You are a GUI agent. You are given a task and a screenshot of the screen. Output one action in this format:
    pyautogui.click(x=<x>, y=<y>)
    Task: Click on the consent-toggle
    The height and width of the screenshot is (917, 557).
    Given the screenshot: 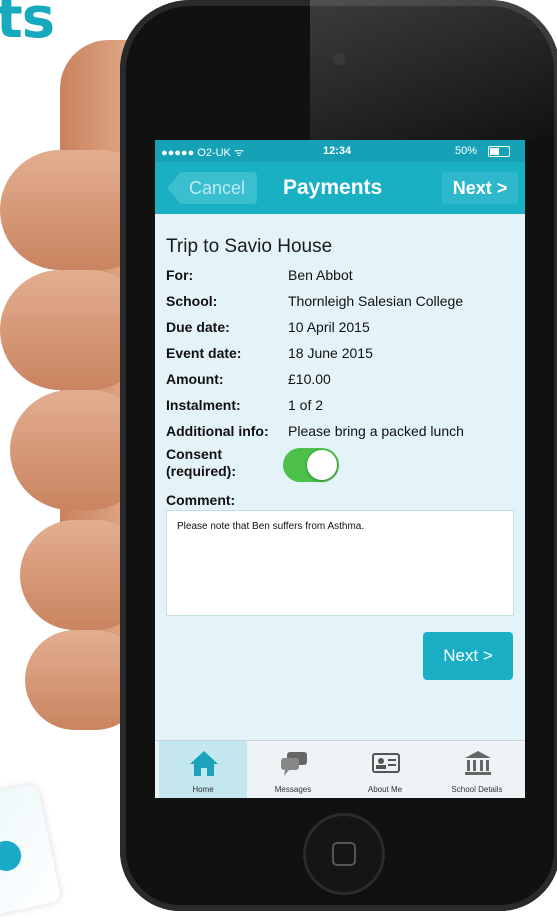 What is the action you would take?
    pyautogui.click(x=311, y=465)
    